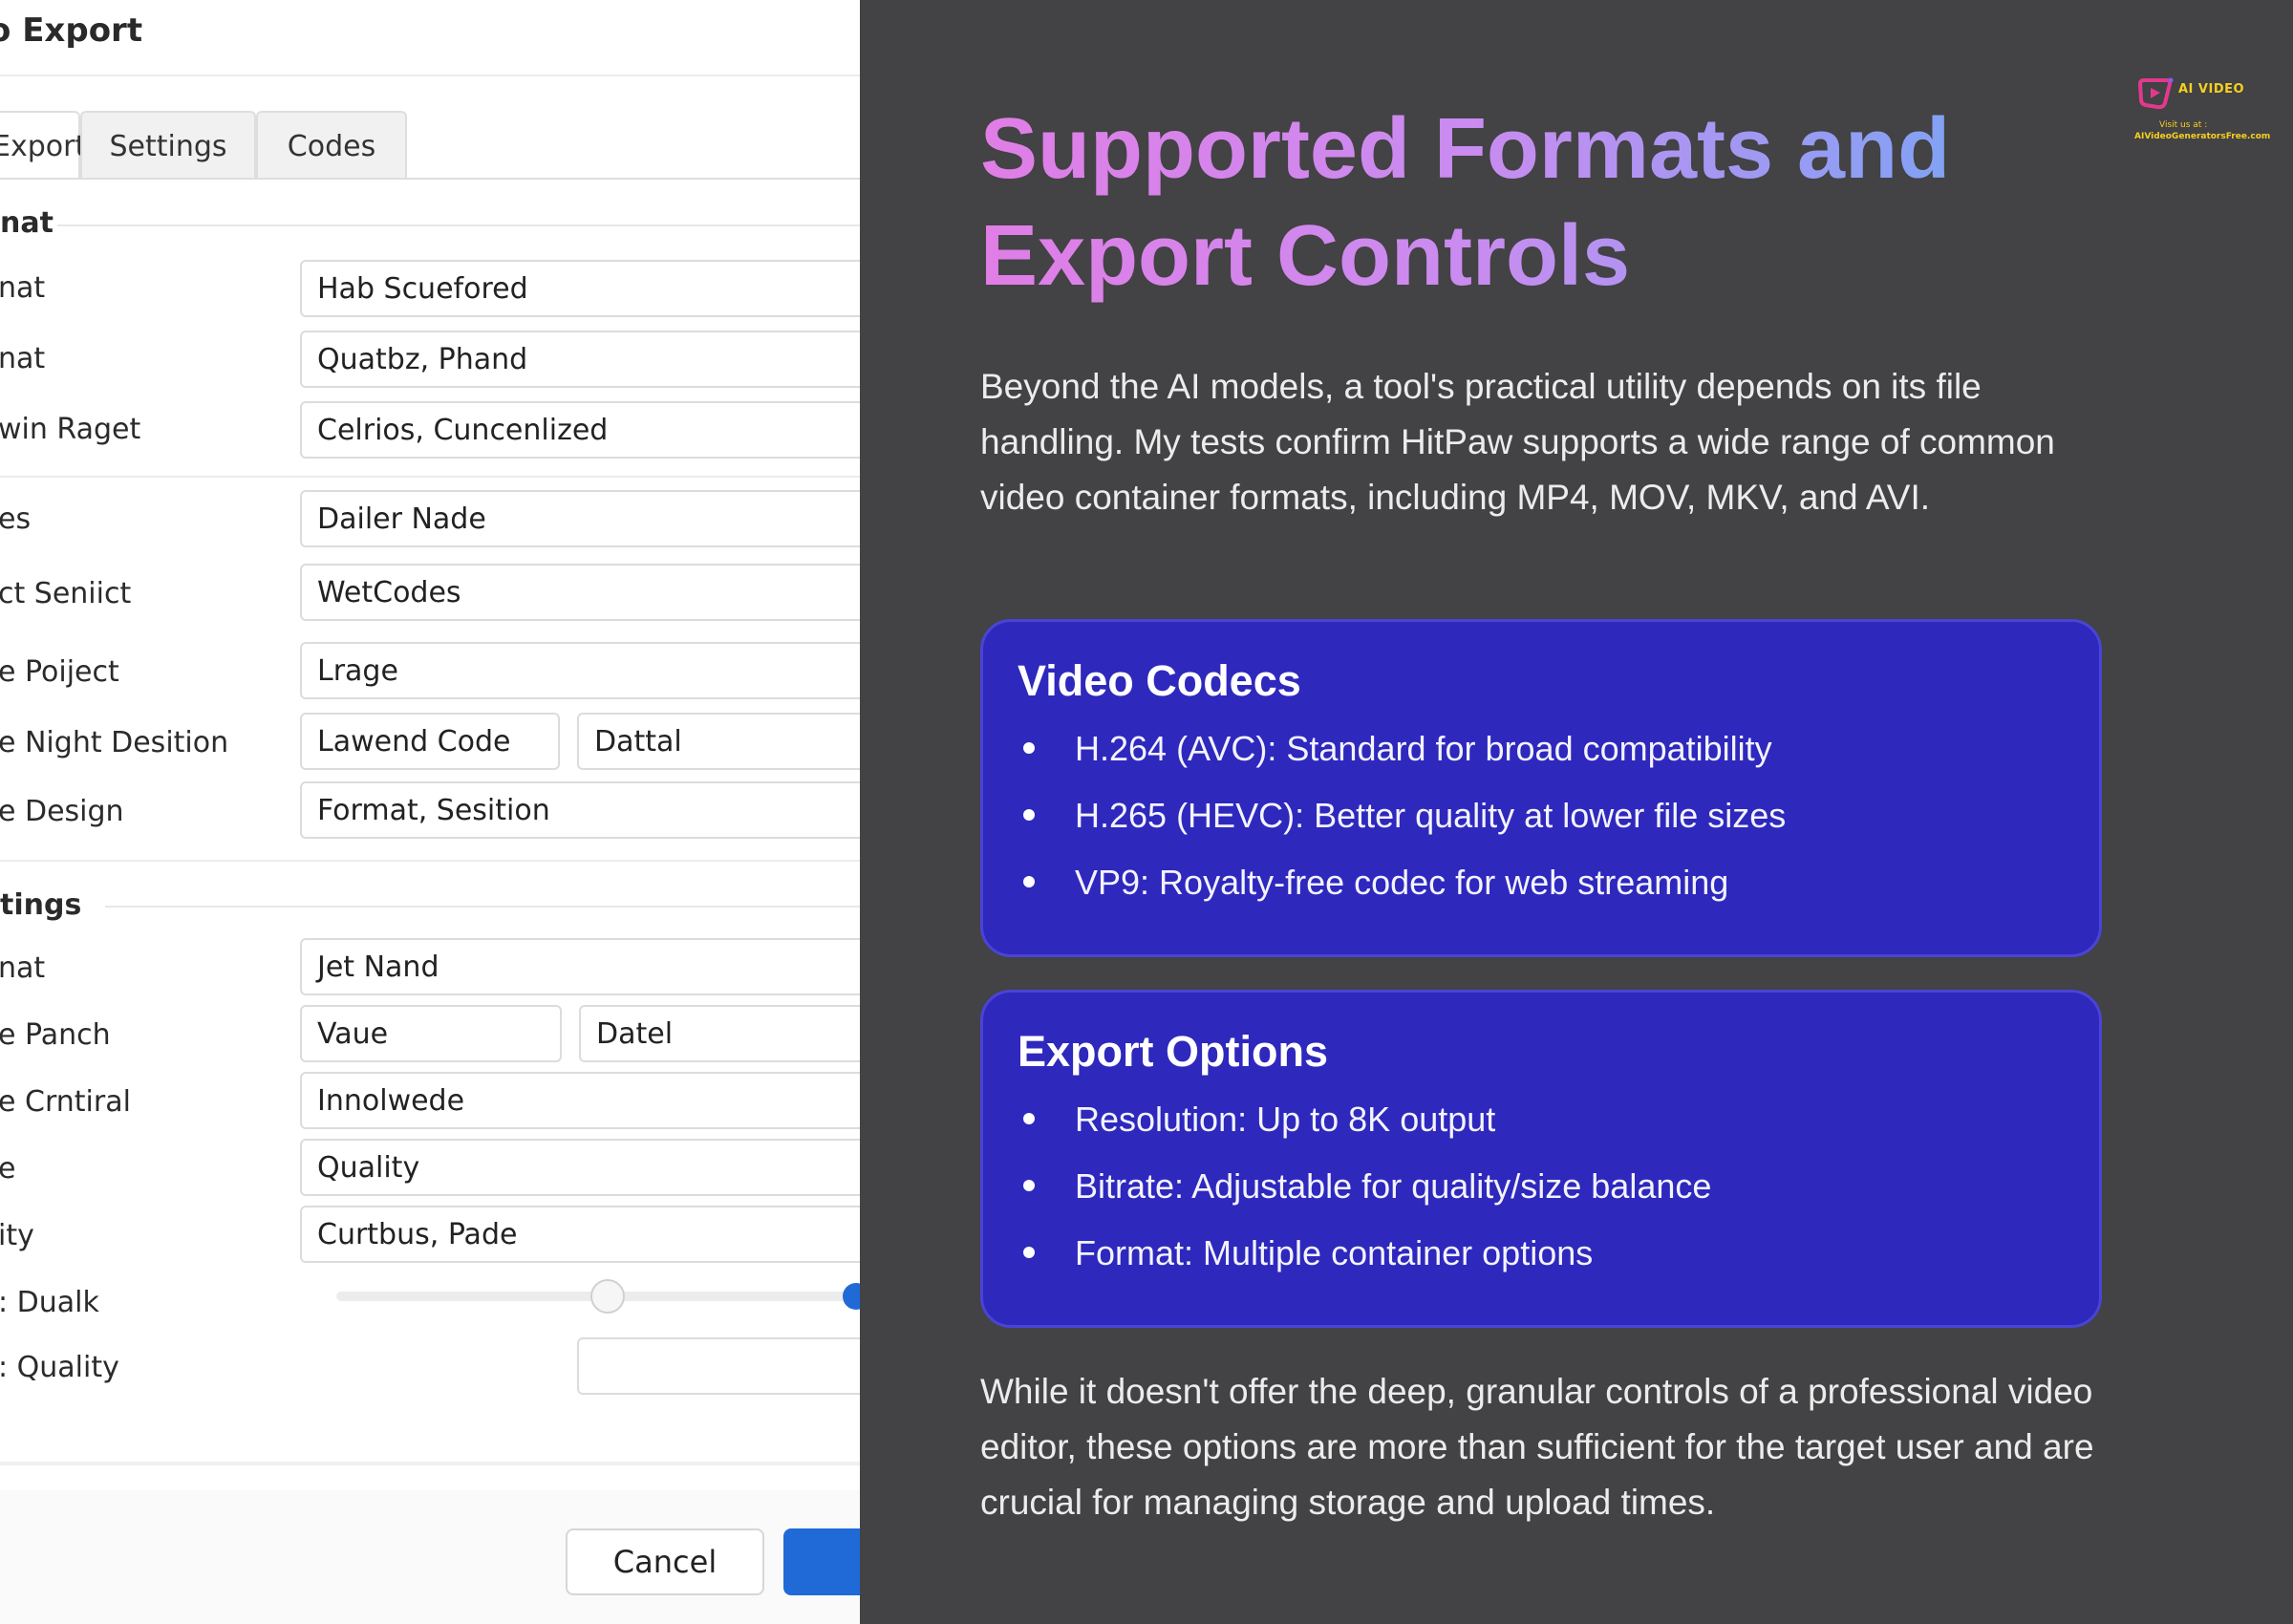 This screenshot has height=1624, width=2293. What do you see at coordinates (27, 223) in the screenshot?
I see `section-heading-format: nat` at bounding box center [27, 223].